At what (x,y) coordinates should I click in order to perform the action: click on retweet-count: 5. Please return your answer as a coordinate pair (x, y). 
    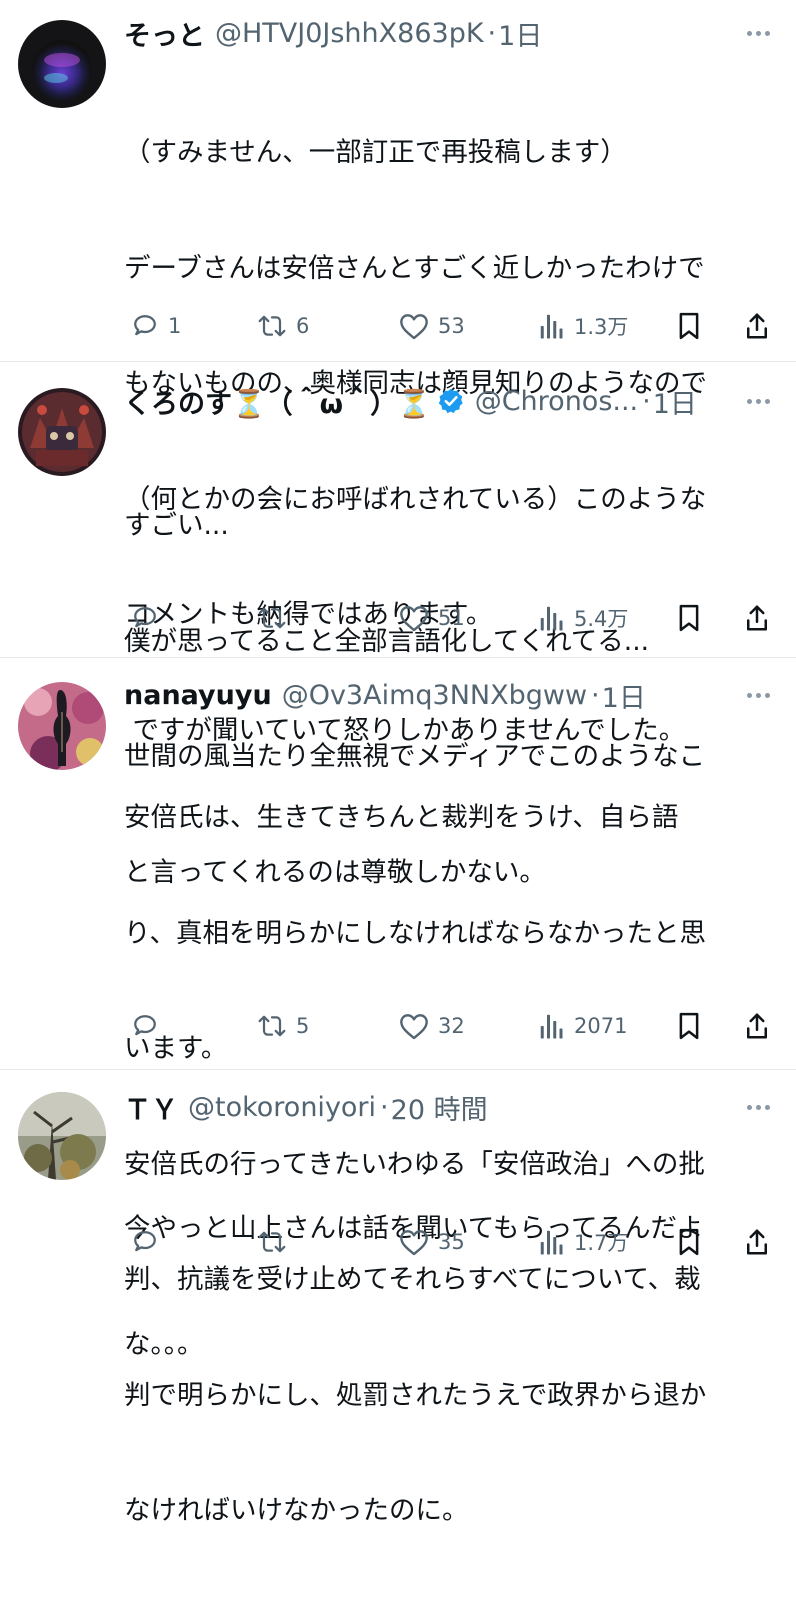
    Looking at the image, I should click on (303, 1026).